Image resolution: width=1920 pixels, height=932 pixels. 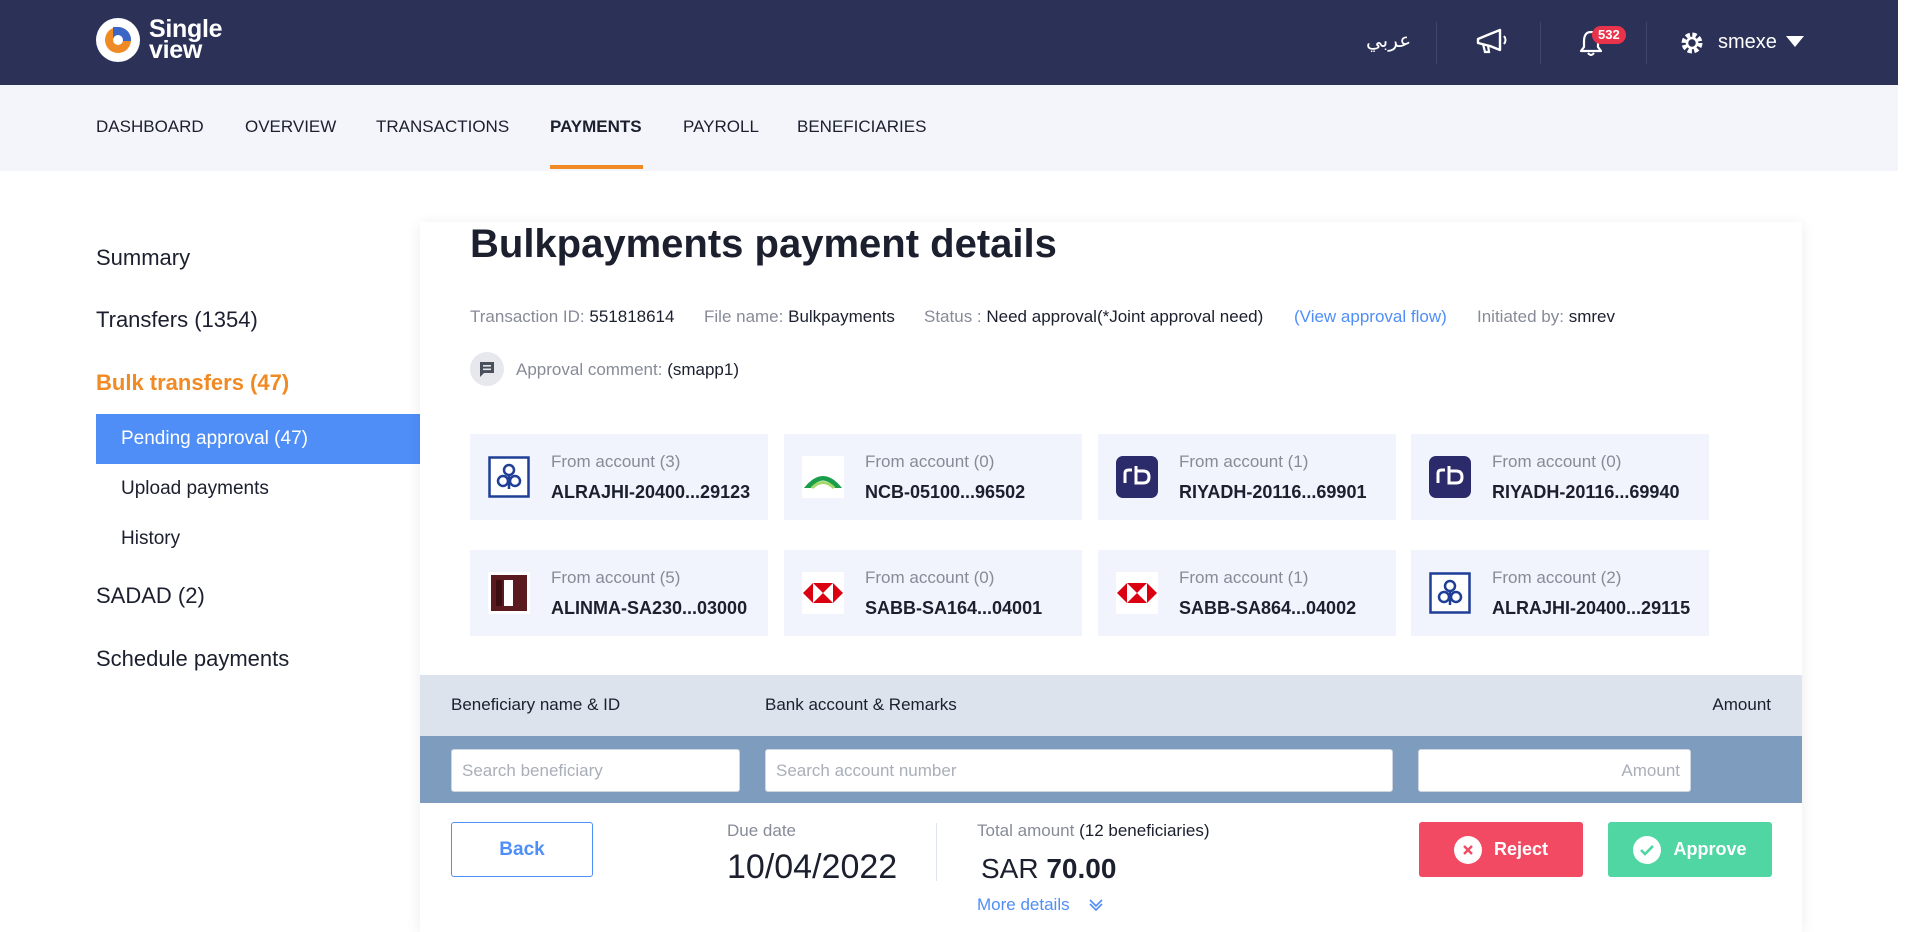 I want to click on from-account-card: From account (2) ALRAJHI-20400...29115, so click(x=1560, y=593).